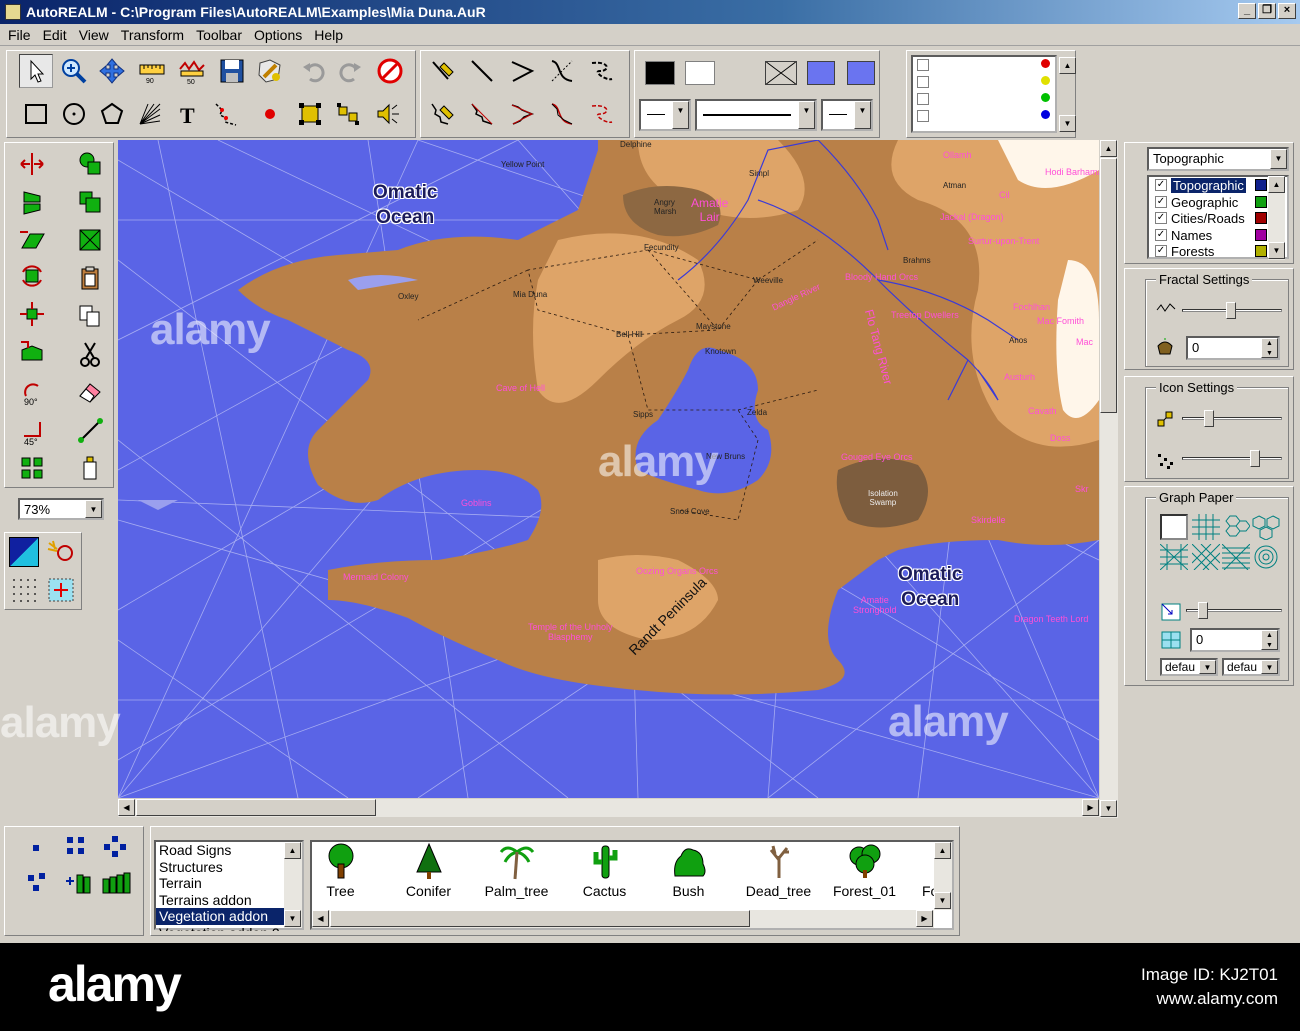 The image size is (1300, 1031). What do you see at coordinates (61, 590) in the screenshot?
I see `snap-grid-icon` at bounding box center [61, 590].